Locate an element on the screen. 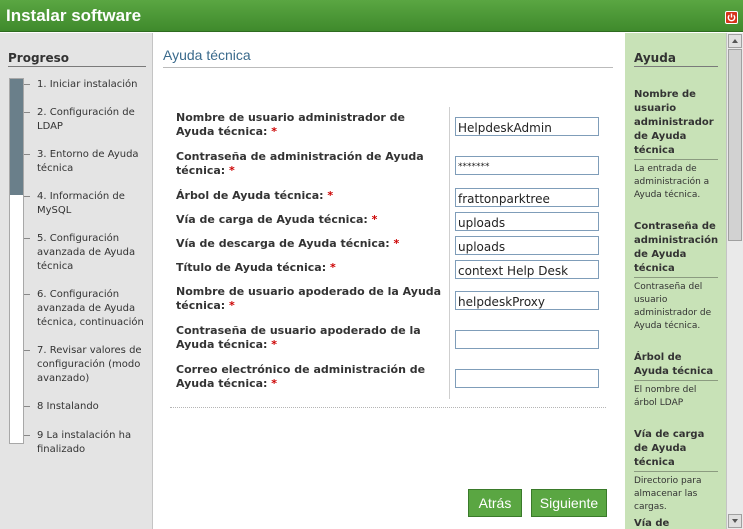 Image resolution: width=743 pixels, height=529 pixels. progress-step: 3. Entorno de Ayuda técnica is located at coordinates (85, 162).